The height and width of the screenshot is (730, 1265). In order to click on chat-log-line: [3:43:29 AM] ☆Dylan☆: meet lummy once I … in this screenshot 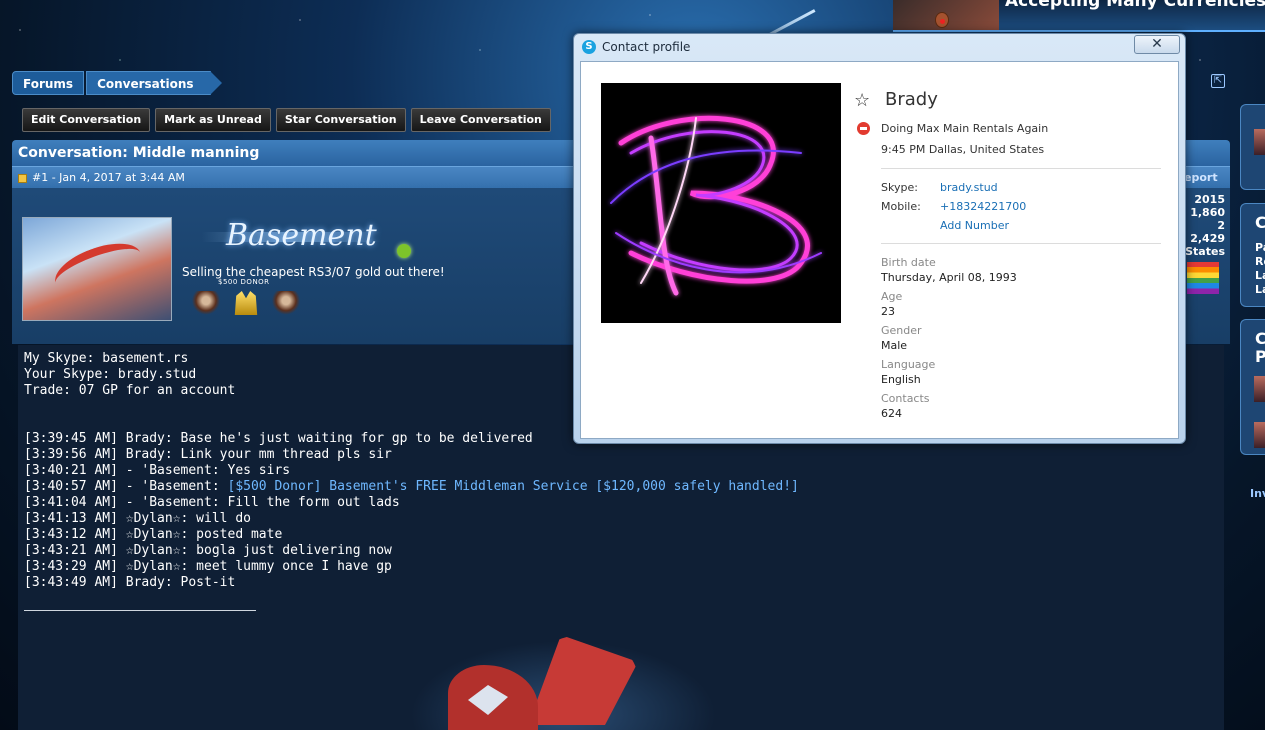, I will do `click(208, 566)`.